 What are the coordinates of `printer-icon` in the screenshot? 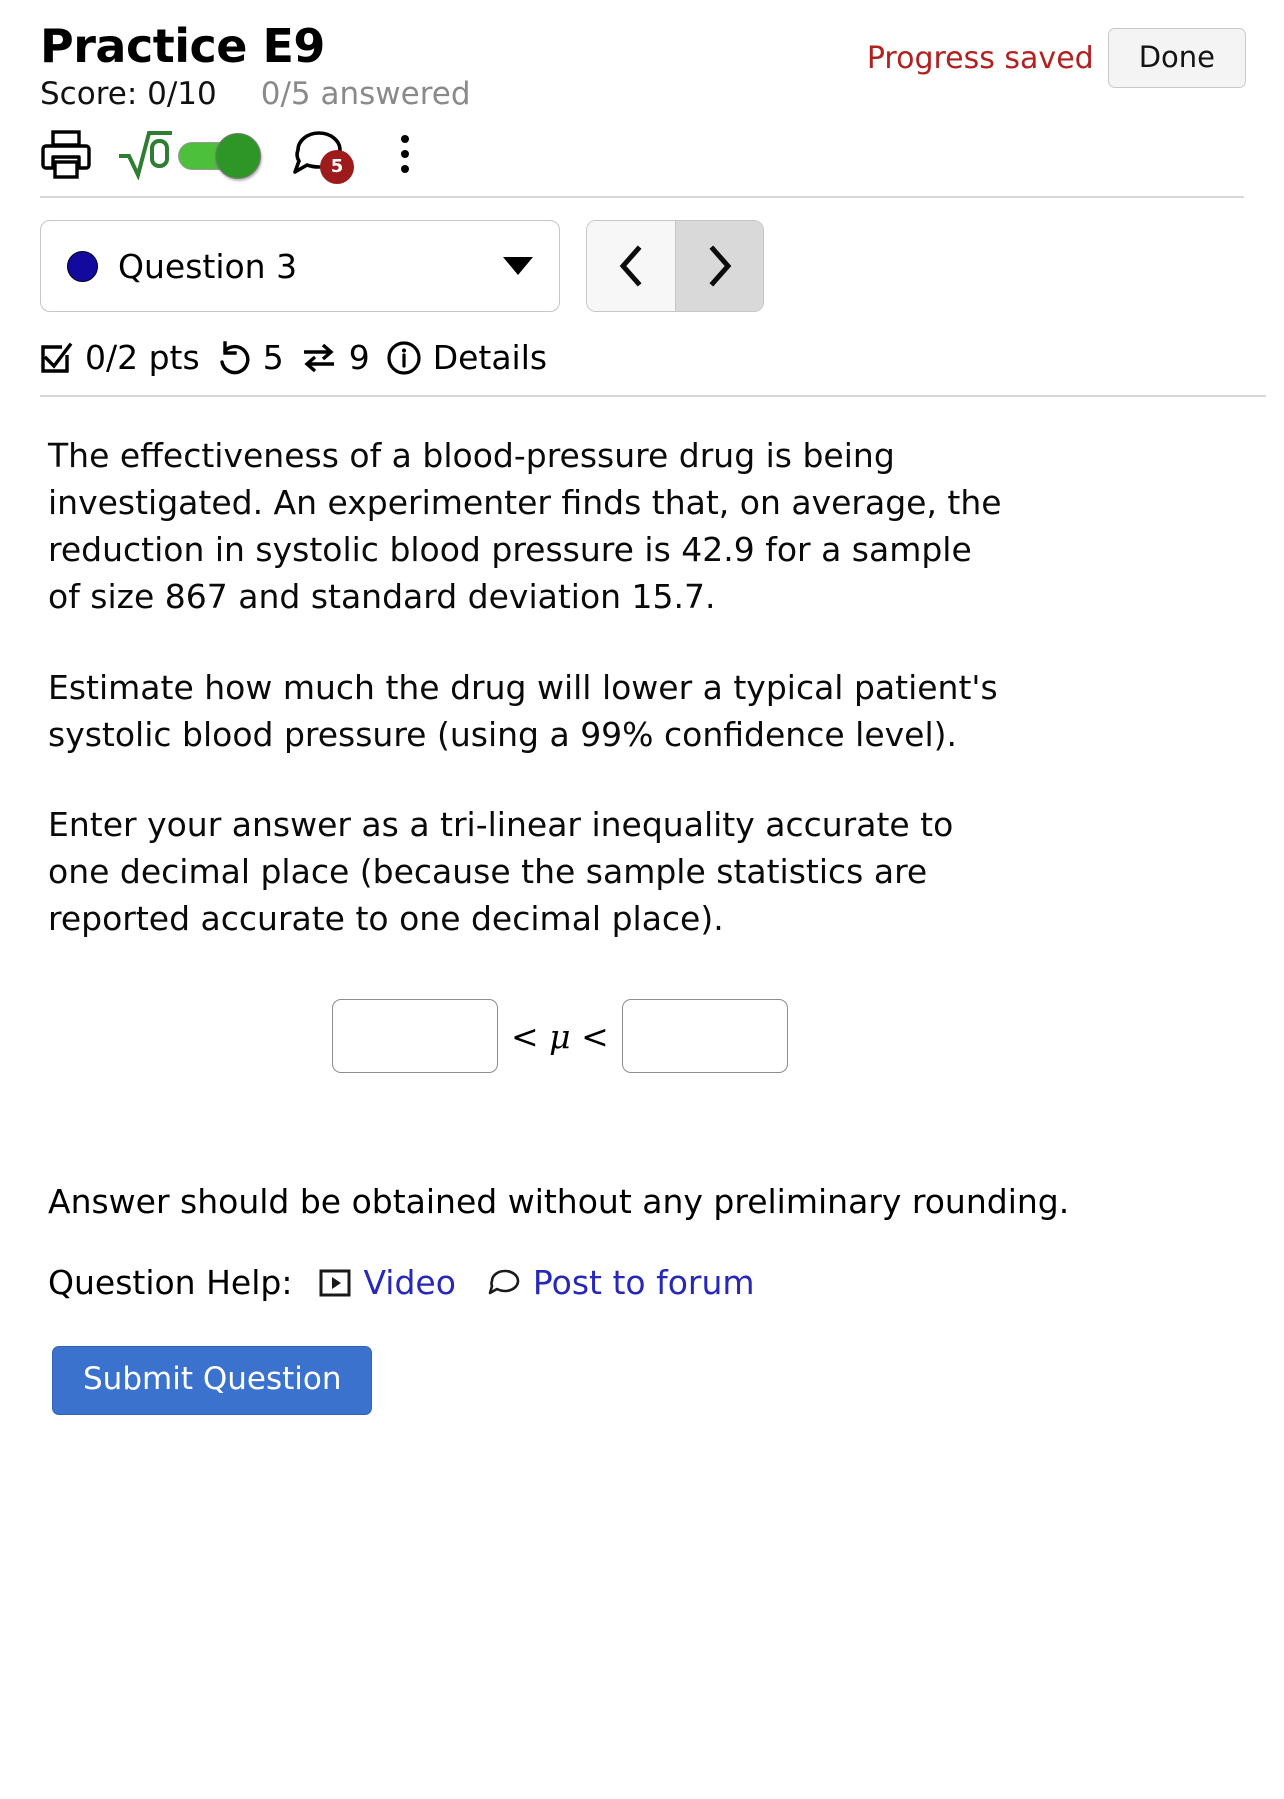 It's located at (66, 154).